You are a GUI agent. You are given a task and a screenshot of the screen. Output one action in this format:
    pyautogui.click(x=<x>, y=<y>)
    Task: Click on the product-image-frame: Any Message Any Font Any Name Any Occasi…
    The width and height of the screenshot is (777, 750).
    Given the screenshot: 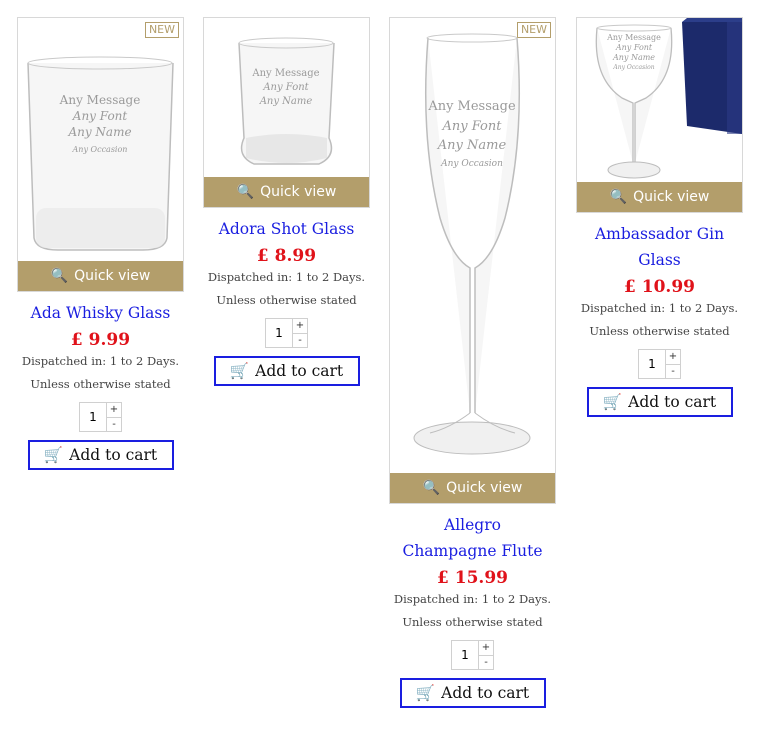 What is the action you would take?
    pyautogui.click(x=659, y=115)
    